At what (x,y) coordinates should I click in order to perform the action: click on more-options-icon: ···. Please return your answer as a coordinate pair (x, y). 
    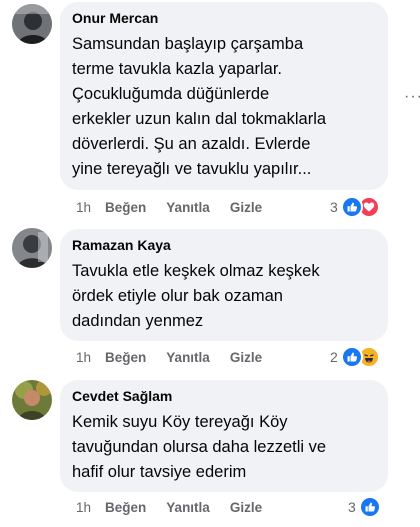
    Looking at the image, I should click on (412, 97).